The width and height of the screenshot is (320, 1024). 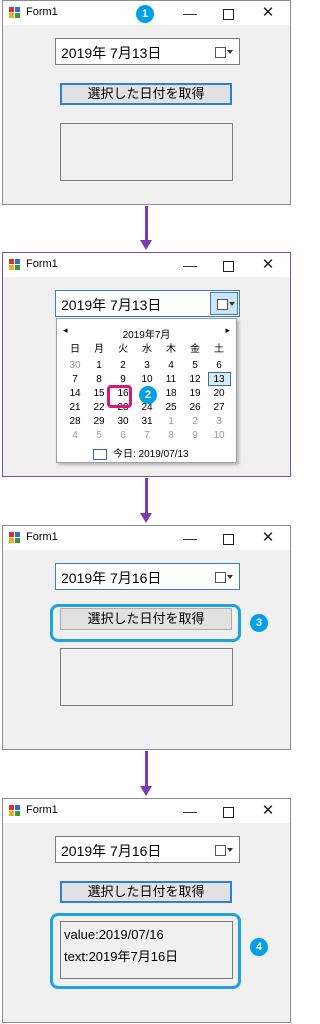 What do you see at coordinates (195, 393) in the screenshot?
I see `calendar-day: 19` at bounding box center [195, 393].